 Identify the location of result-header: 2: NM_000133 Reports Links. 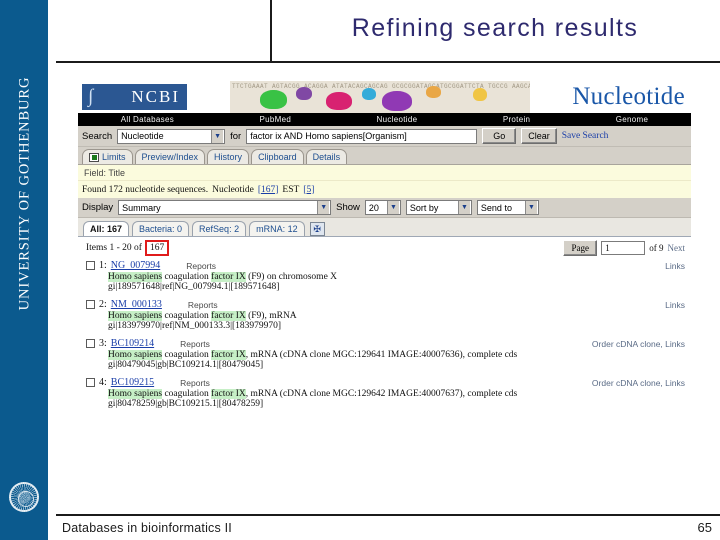
(385, 304).